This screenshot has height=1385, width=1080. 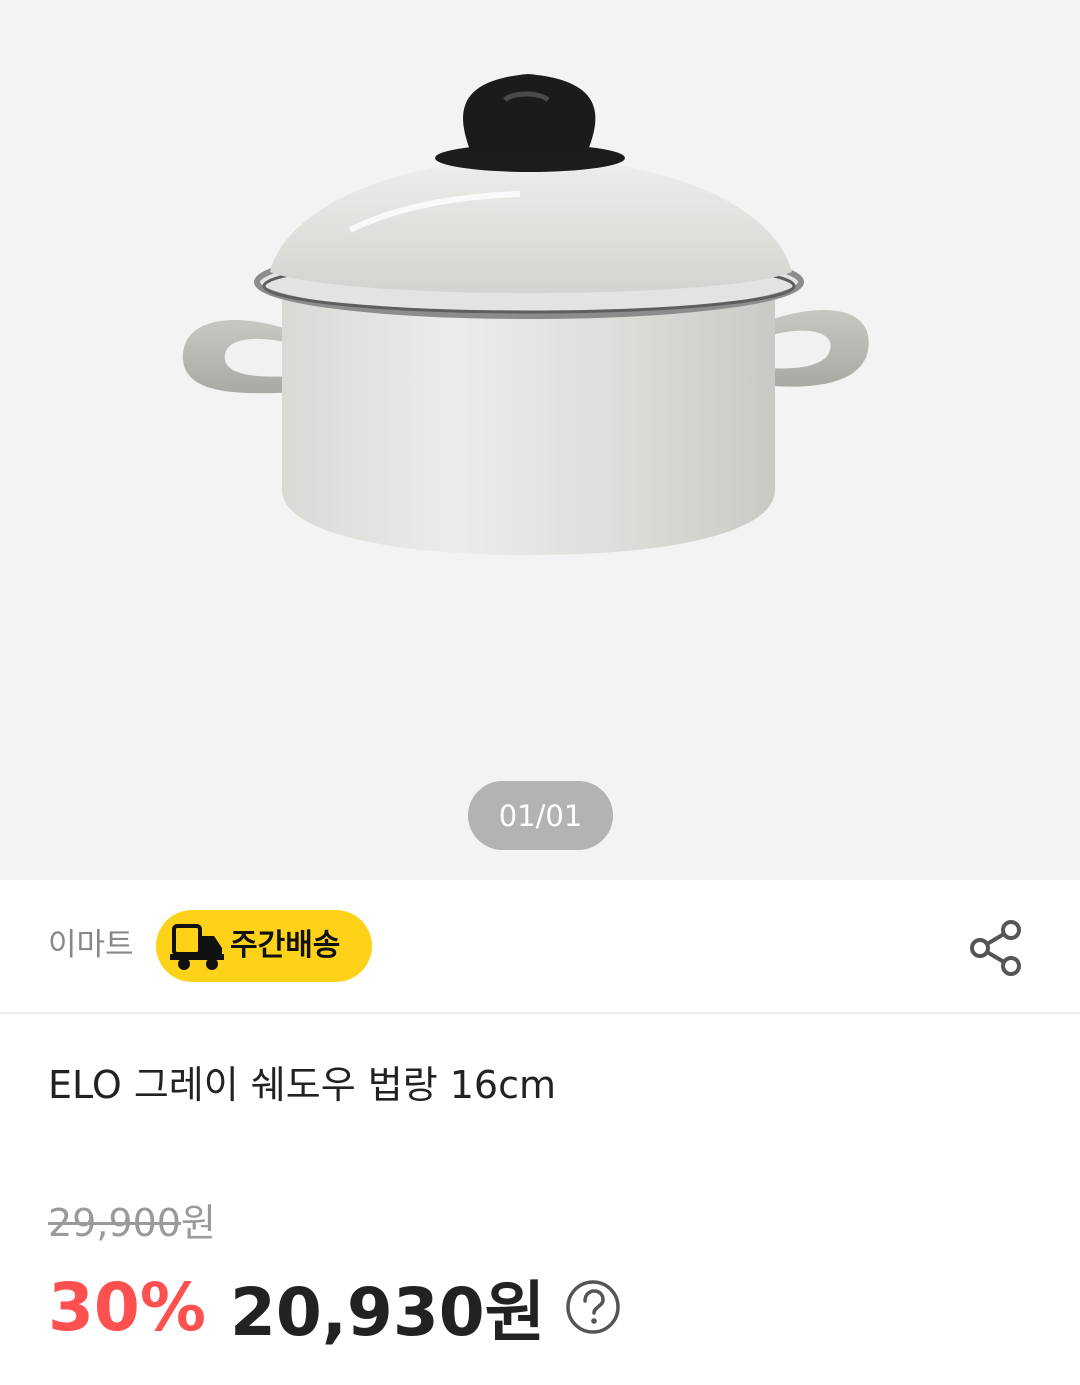 I want to click on original-price: 29,900원, so click(x=132, y=1223).